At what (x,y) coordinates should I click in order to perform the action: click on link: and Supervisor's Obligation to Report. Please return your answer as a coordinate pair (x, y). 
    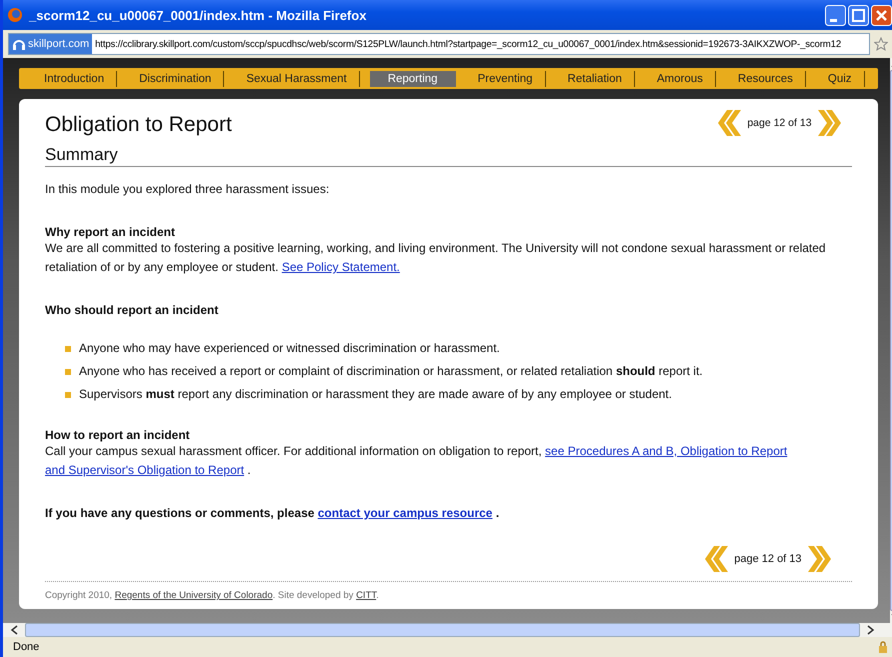
    Looking at the image, I should click on (144, 470).